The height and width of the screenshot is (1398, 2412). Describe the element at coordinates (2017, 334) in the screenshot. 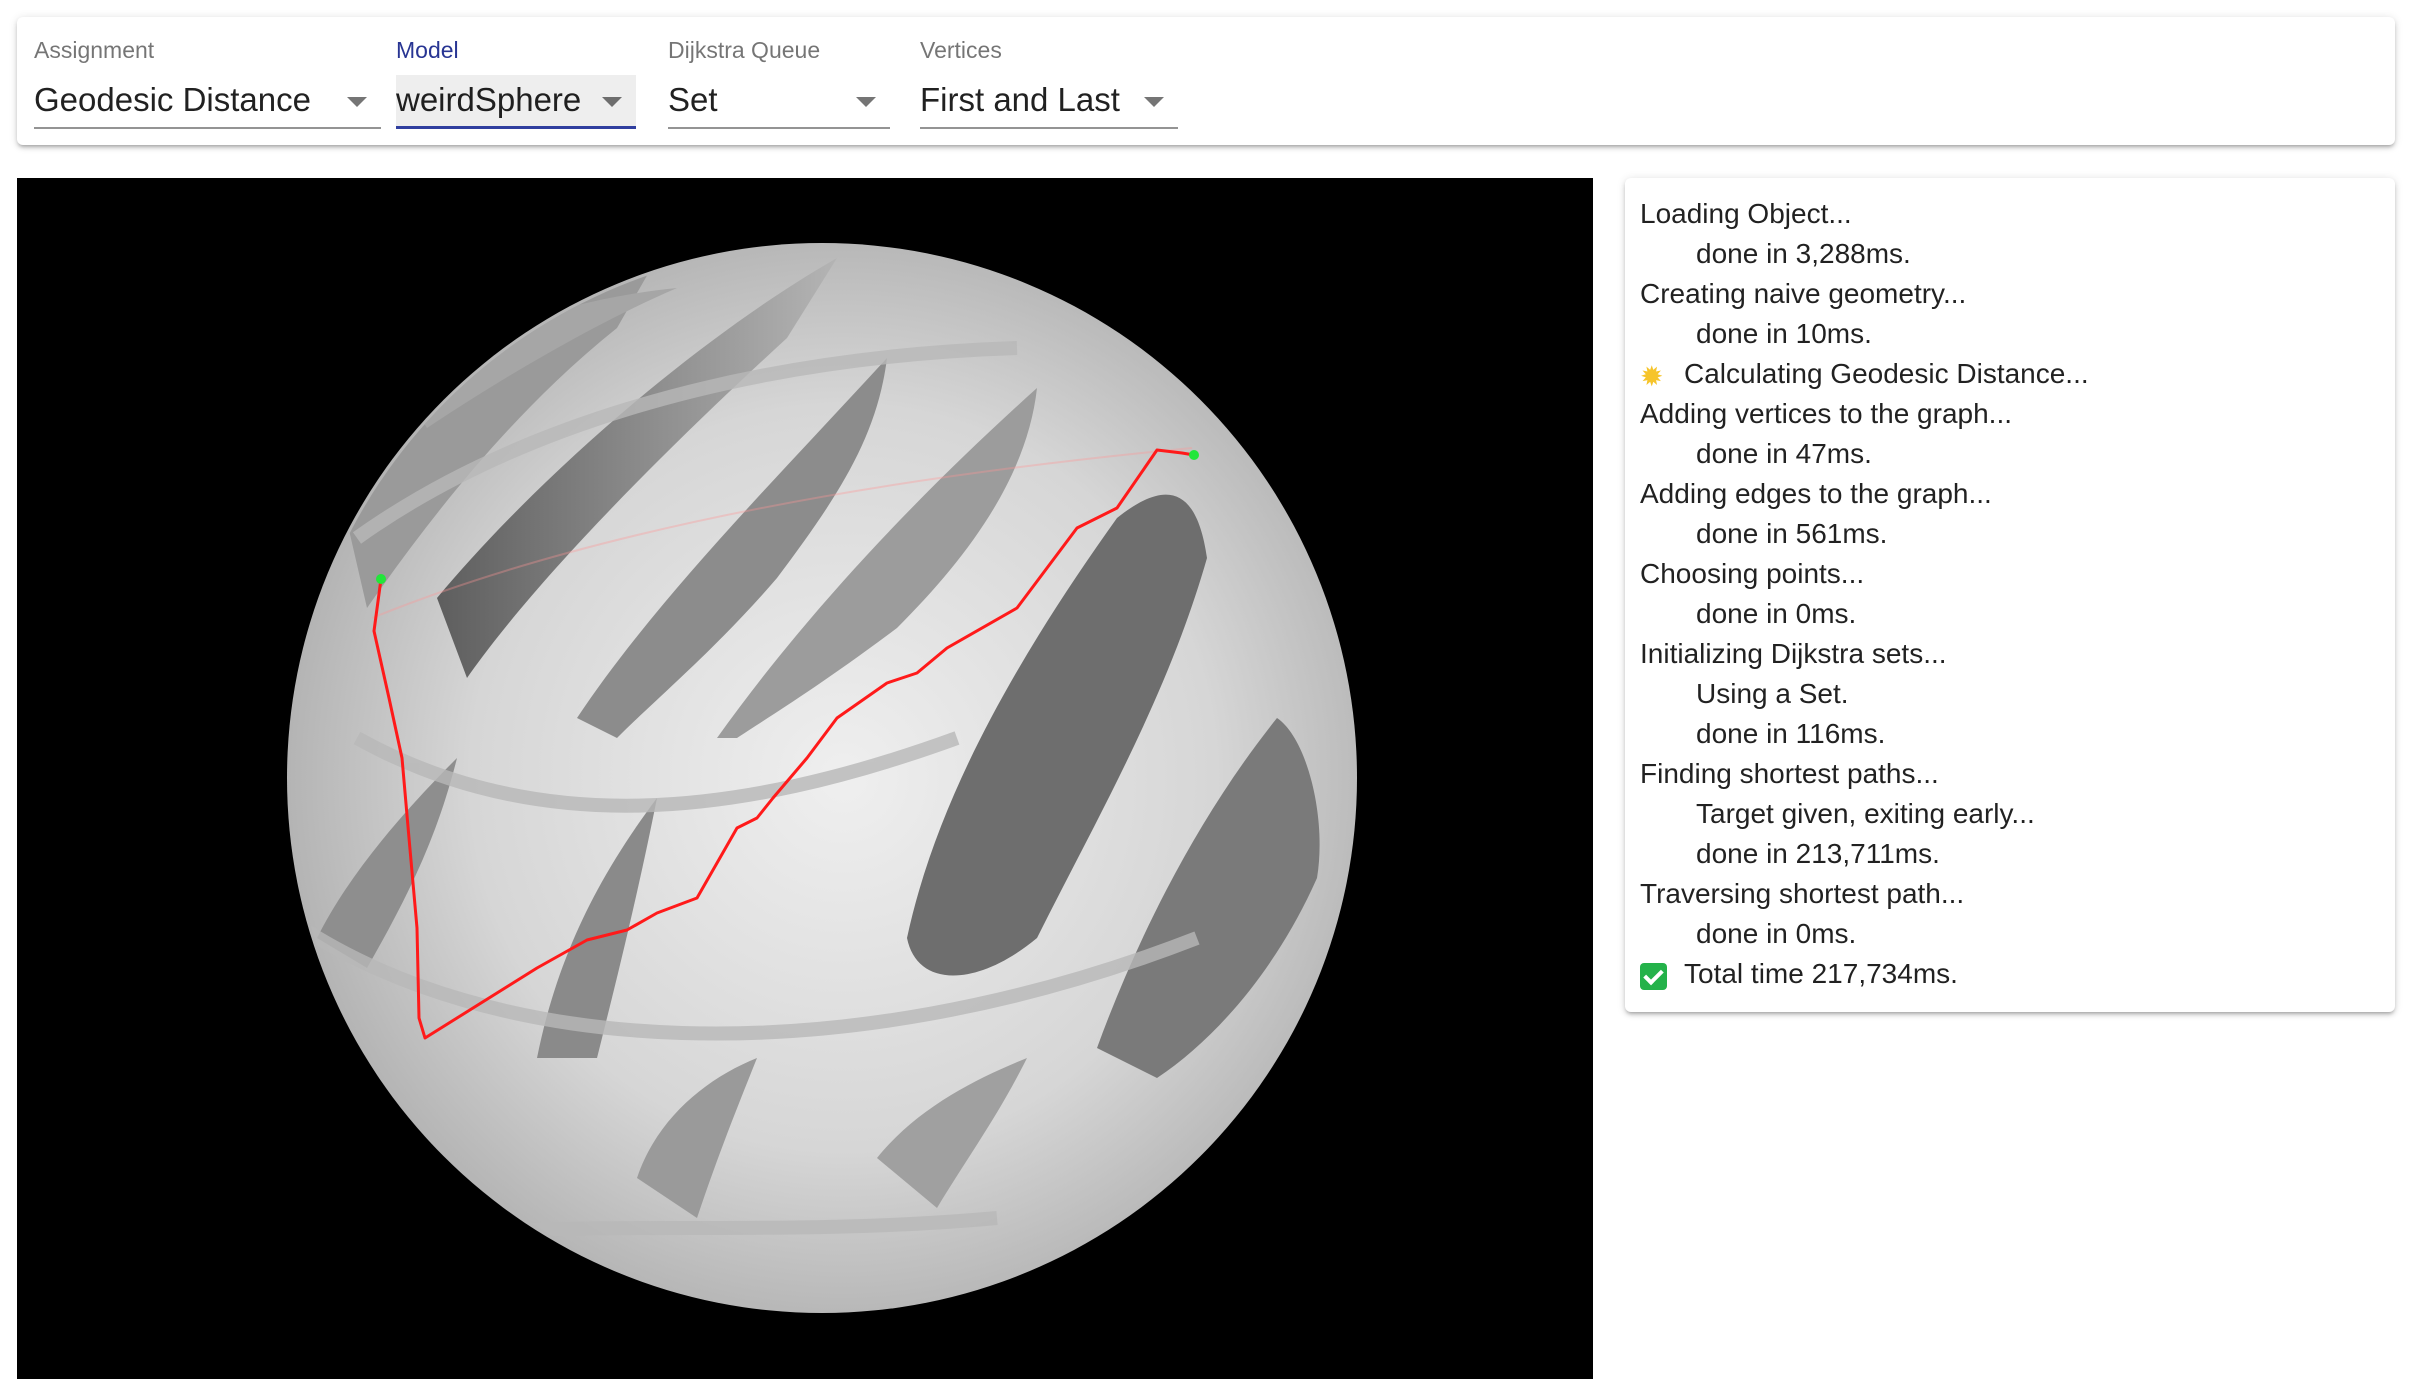

I see `log-line: done in 10ms.` at that location.